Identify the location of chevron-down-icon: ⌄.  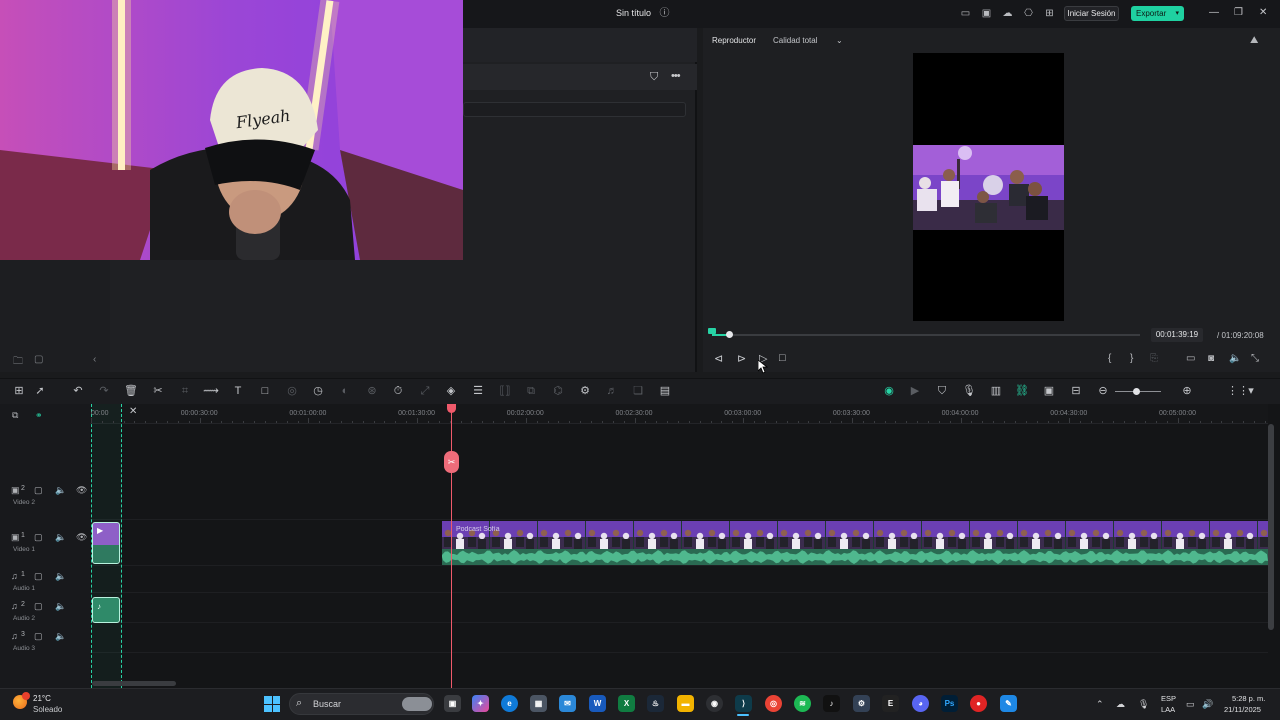
(839, 40).